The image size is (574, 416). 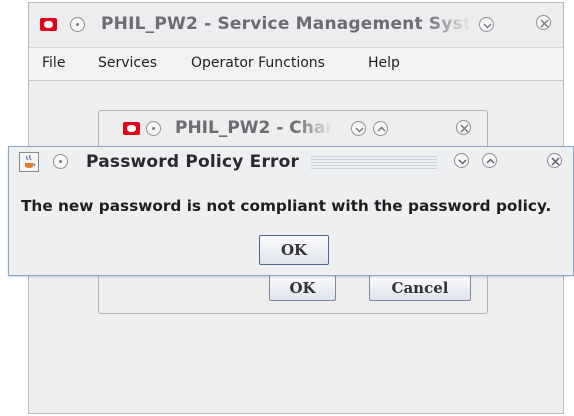 I want to click on error-ok-button: OK, so click(x=294, y=250).